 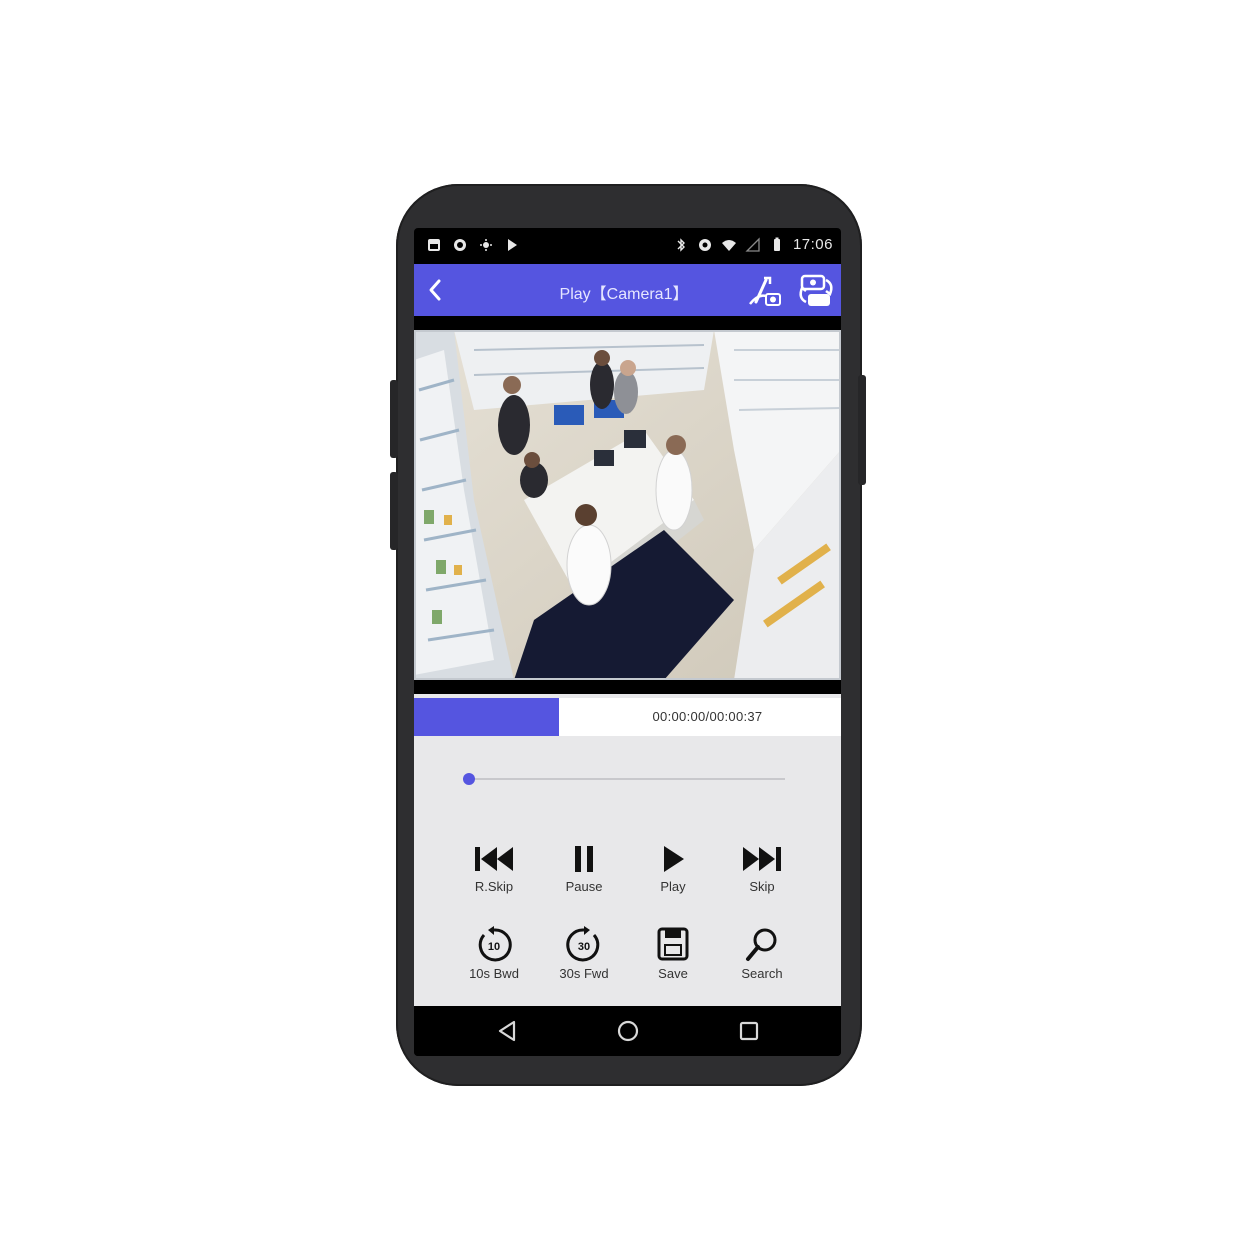 What do you see at coordinates (624, 294) in the screenshot?
I see `page-title: Play【Camera1】` at bounding box center [624, 294].